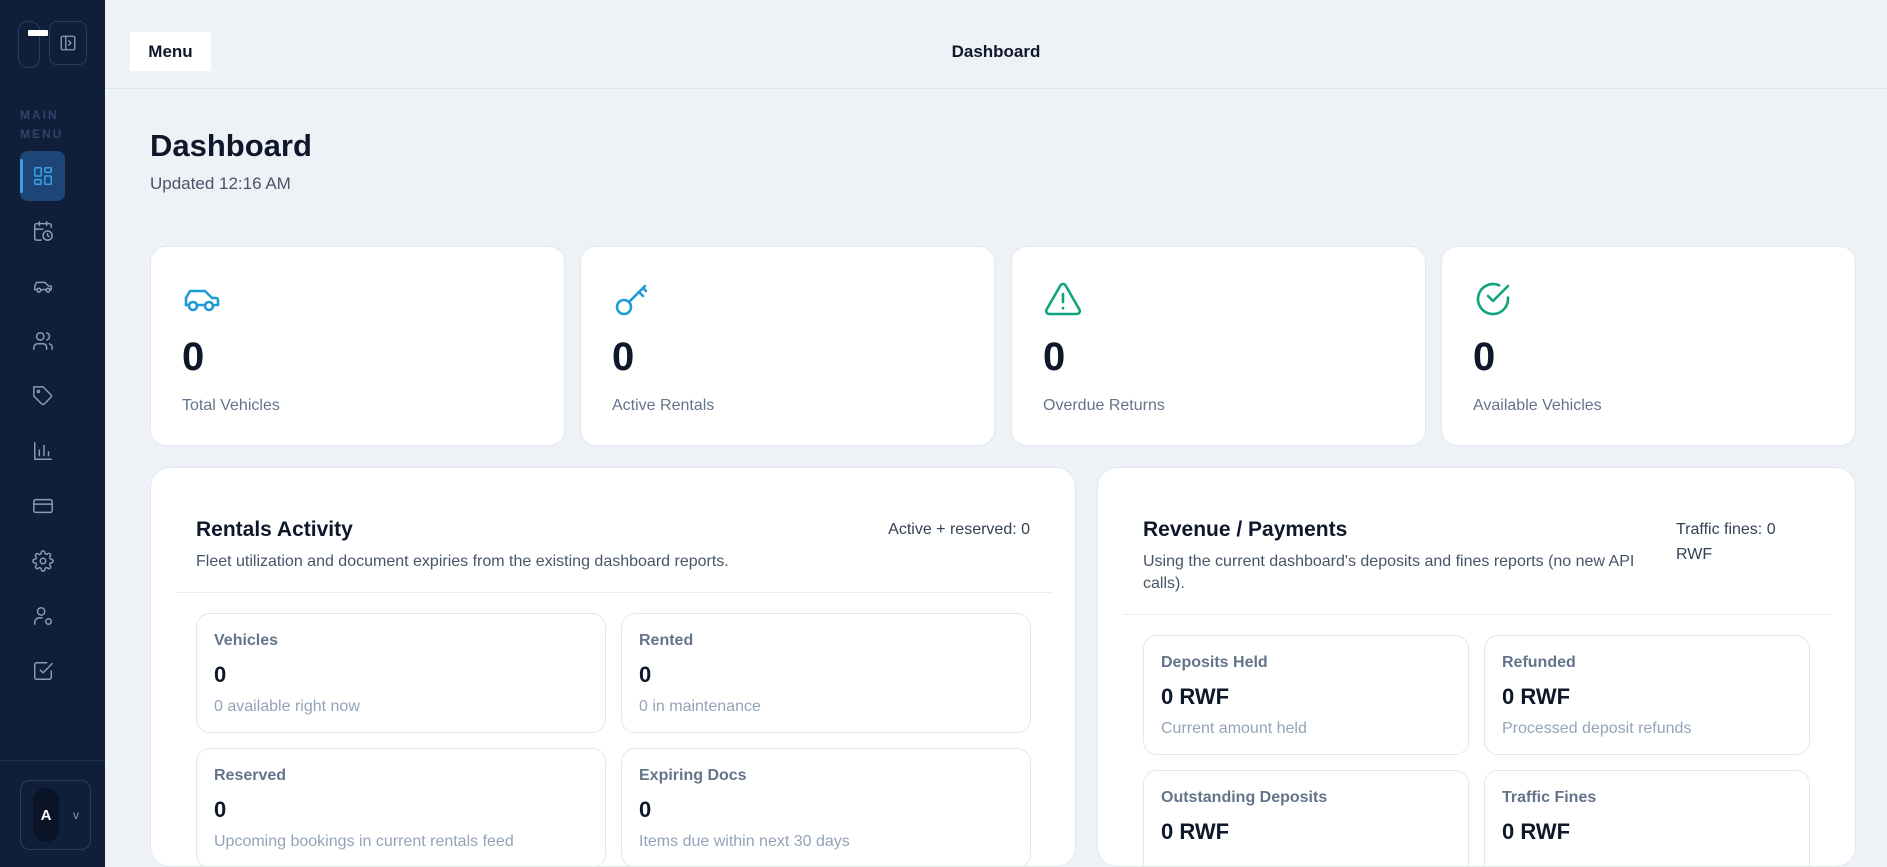 The width and height of the screenshot is (1887, 867). Describe the element at coordinates (76, 815) in the screenshot. I see `chevron-down-icon: v` at that location.